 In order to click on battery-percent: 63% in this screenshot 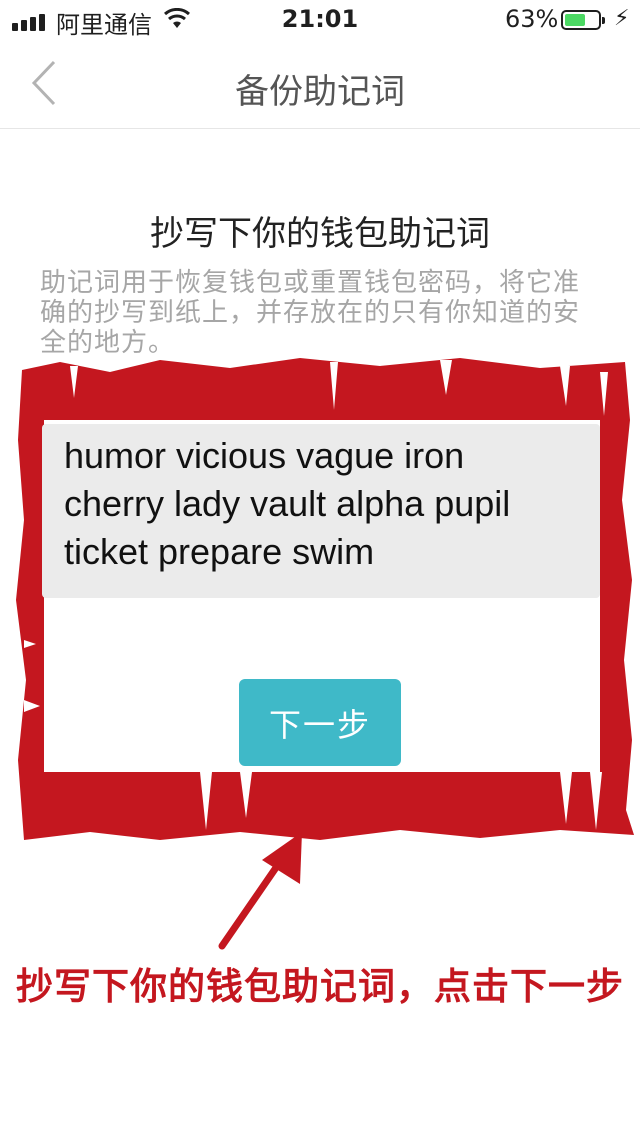, I will do `click(532, 19)`.